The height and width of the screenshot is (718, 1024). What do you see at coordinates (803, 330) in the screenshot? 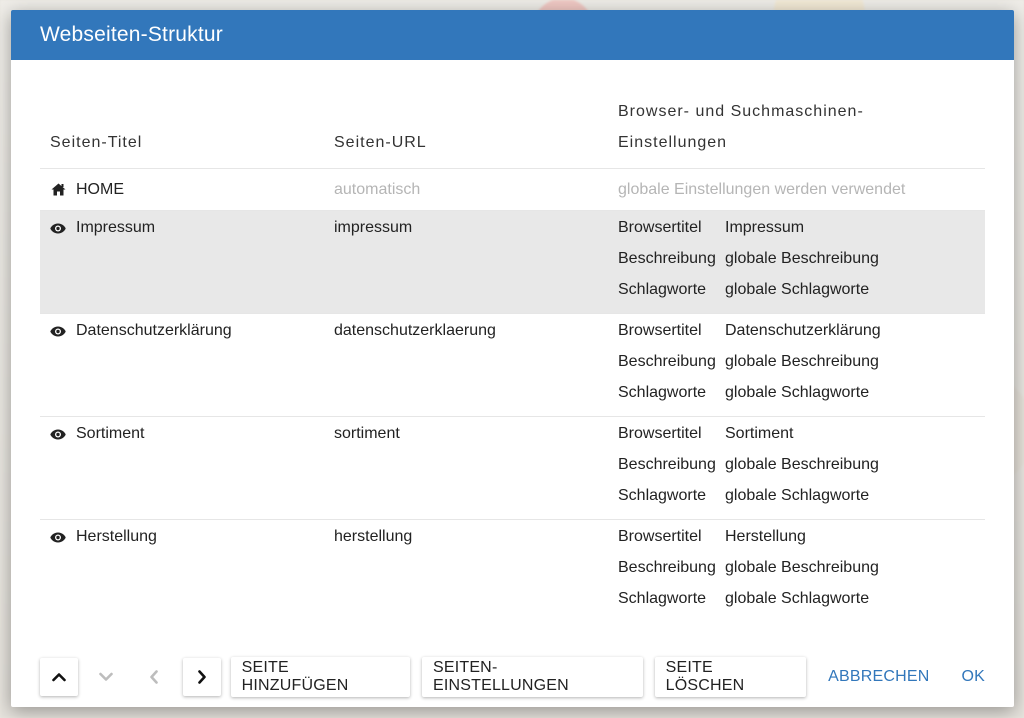
I see `browser-title-value: Datenschutzerklärung` at bounding box center [803, 330].